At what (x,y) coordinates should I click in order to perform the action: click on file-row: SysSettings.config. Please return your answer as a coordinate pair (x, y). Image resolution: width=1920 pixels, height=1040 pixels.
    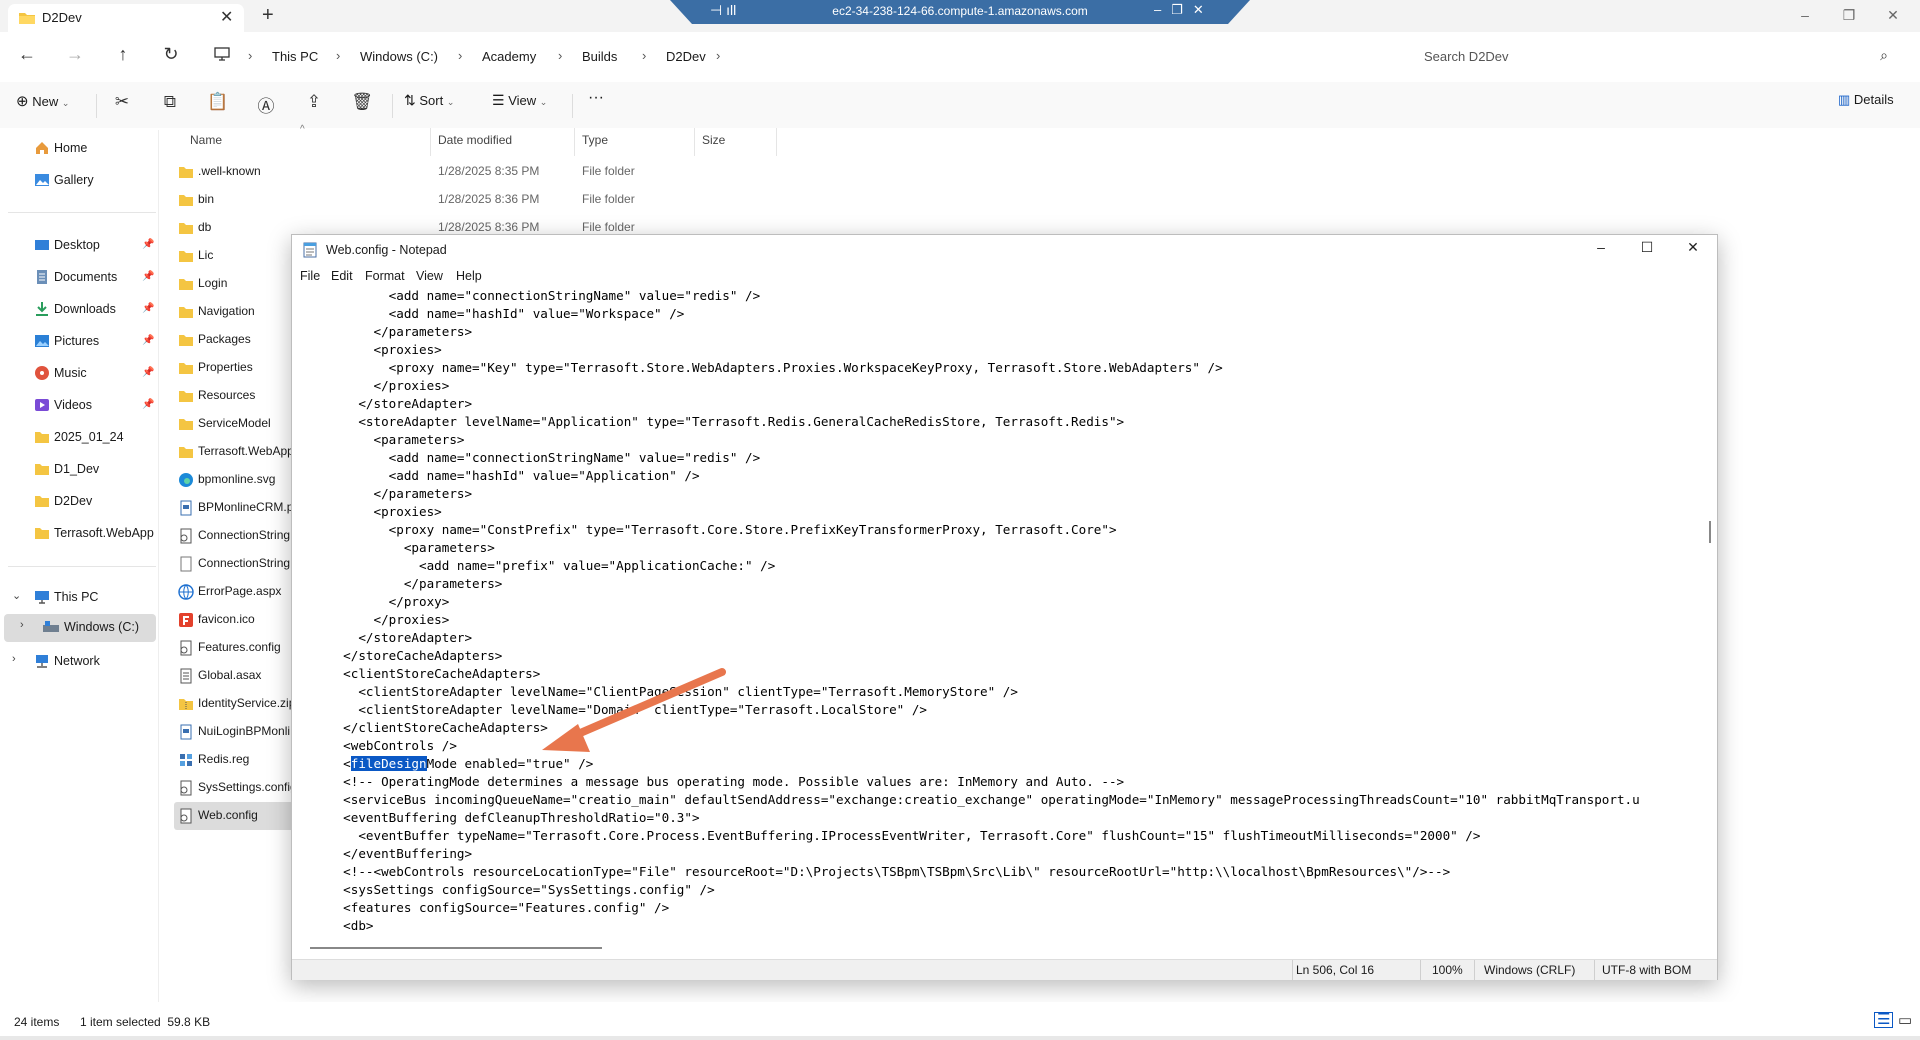
    Looking at the image, I should click on (235, 788).